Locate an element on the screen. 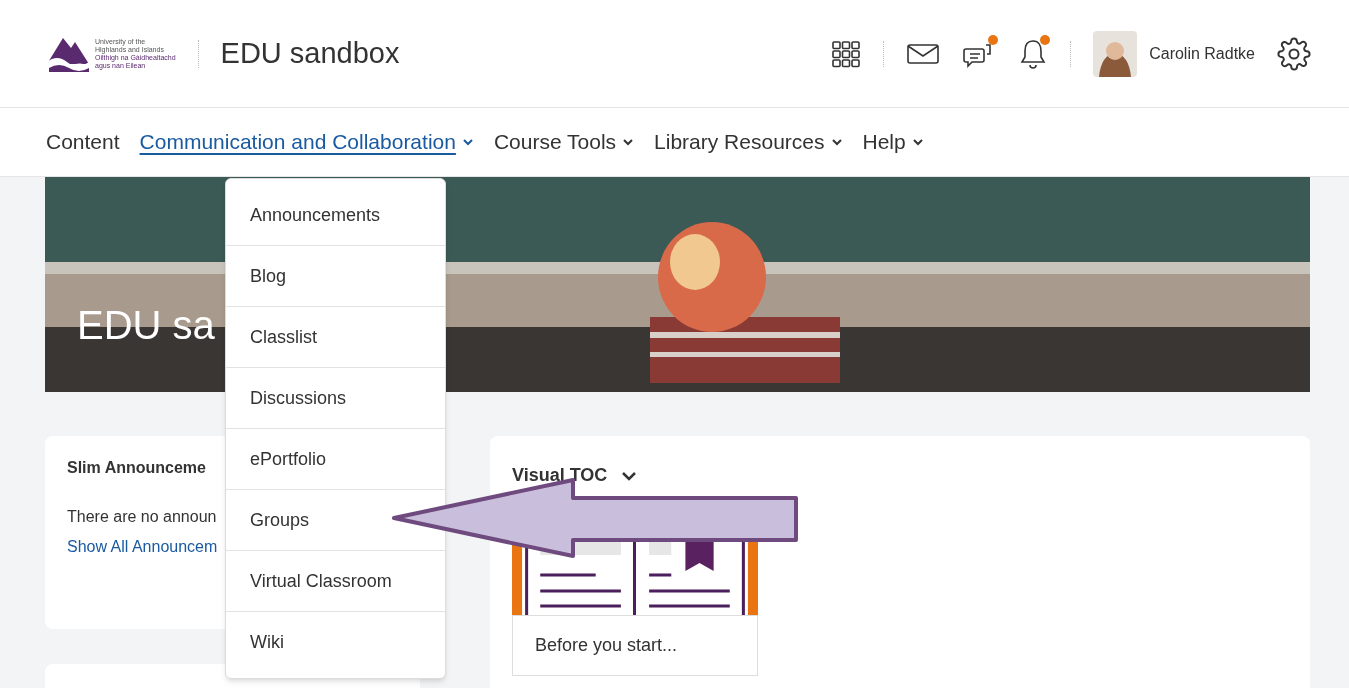  menu-item: Announcements is located at coordinates (335, 215).